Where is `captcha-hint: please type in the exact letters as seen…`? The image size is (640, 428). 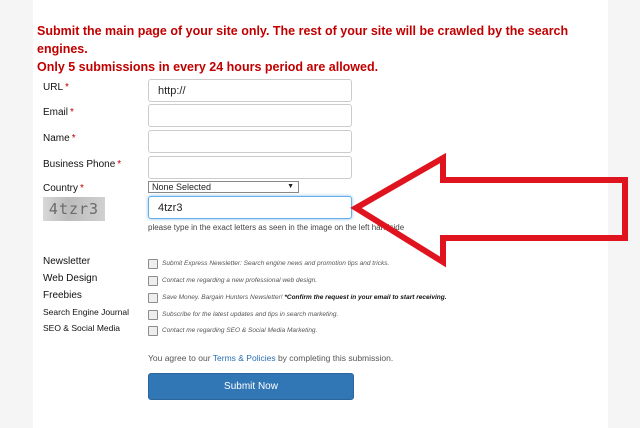
captcha-hint: please type in the exact letters as seen… is located at coordinates (276, 227).